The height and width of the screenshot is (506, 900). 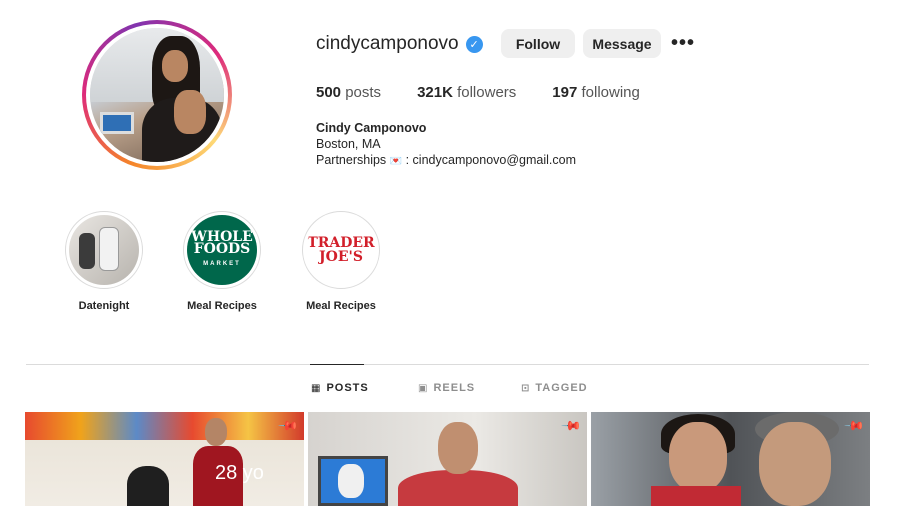 I want to click on username: cindycamponovo, so click(x=387, y=43).